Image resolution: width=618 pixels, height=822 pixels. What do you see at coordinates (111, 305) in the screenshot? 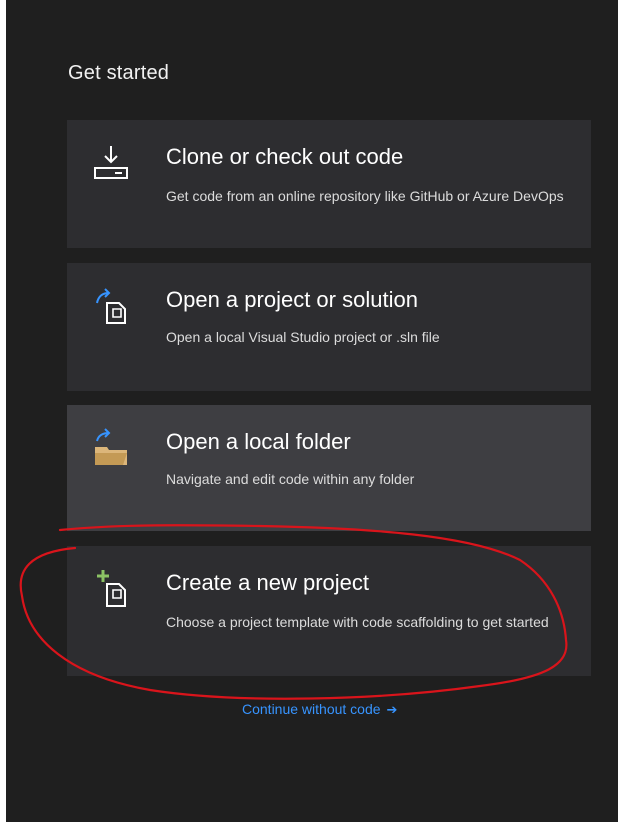
I see `open-project-icon` at bounding box center [111, 305].